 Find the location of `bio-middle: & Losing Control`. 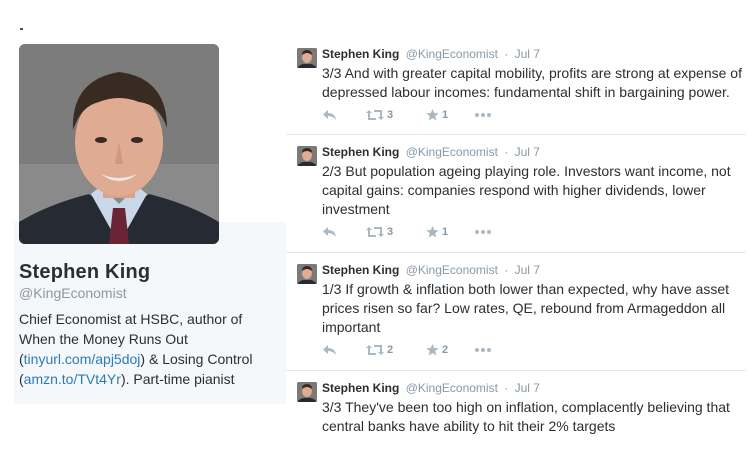

bio-middle: & Losing Control is located at coordinates (199, 359).